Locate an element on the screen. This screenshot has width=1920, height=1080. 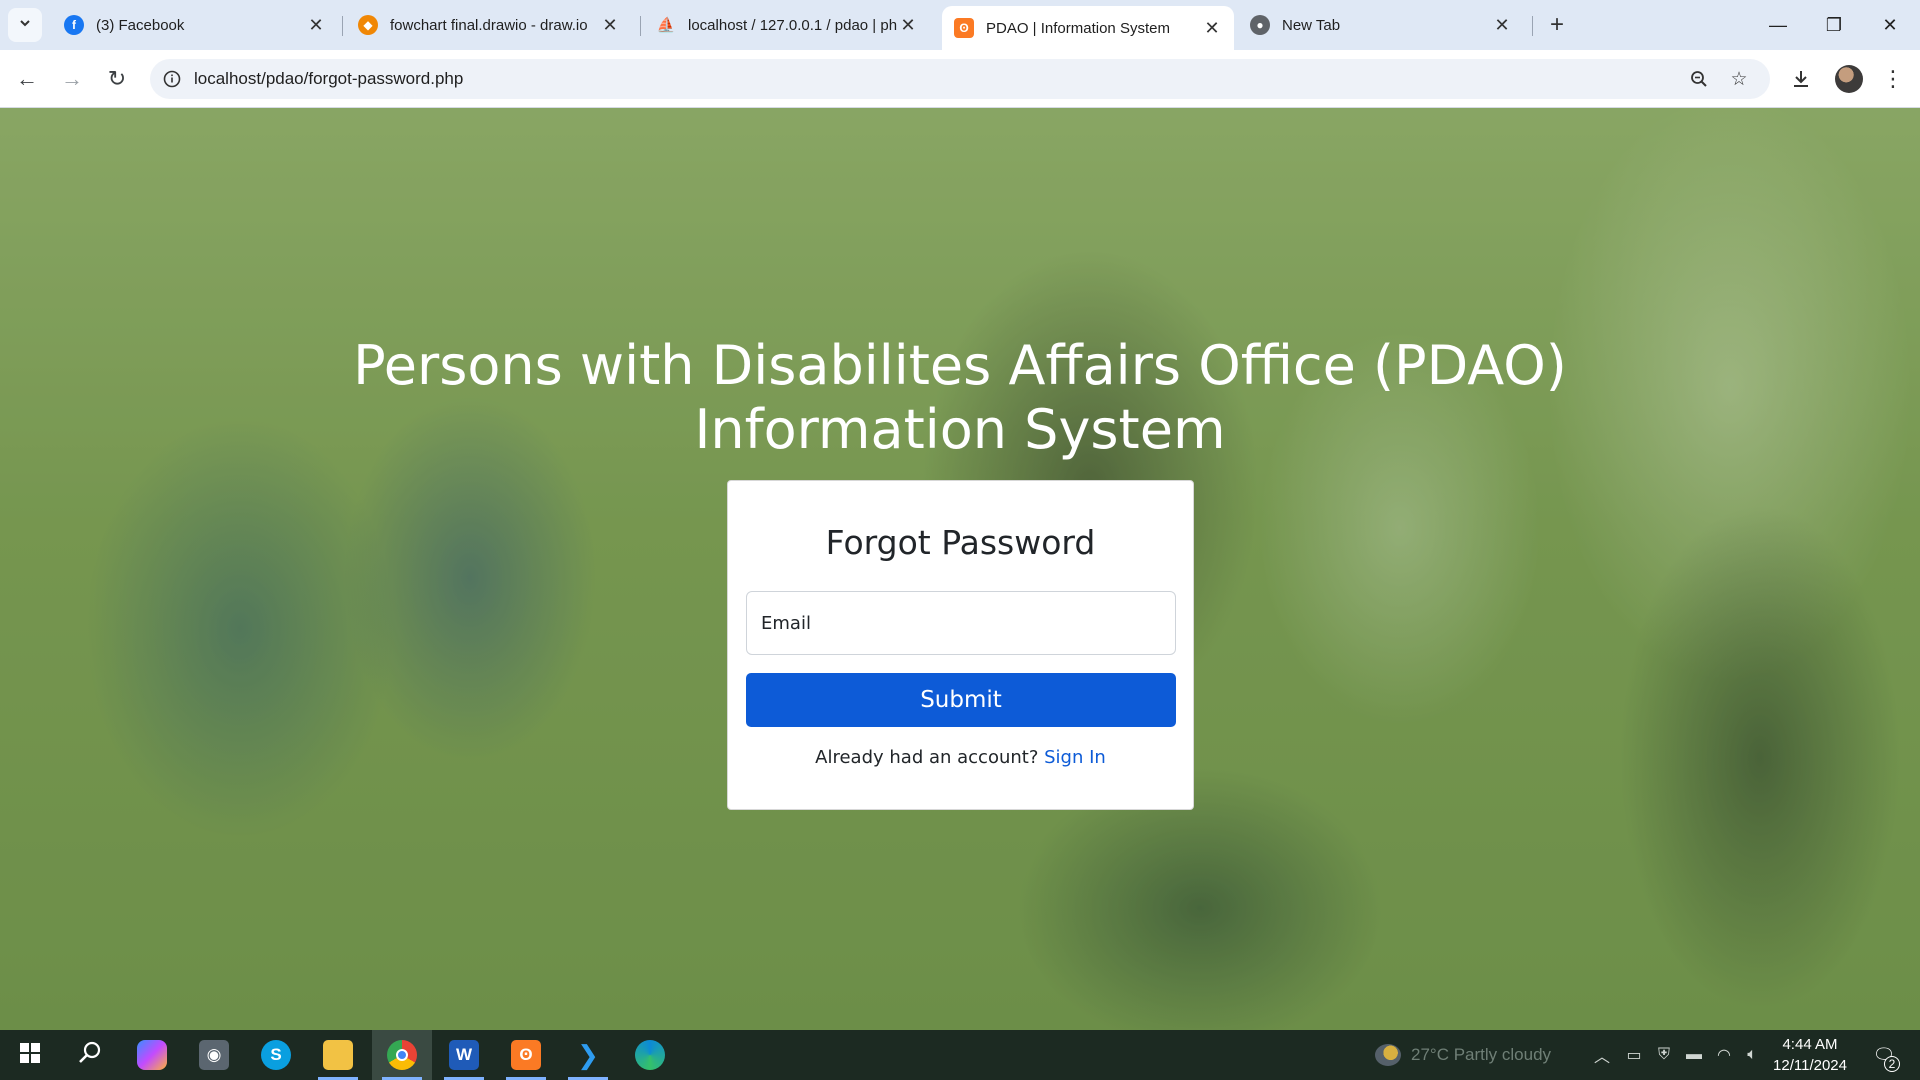
tab-facebook: f (3) Facebook ✕ is located at coordinates (195, 25).